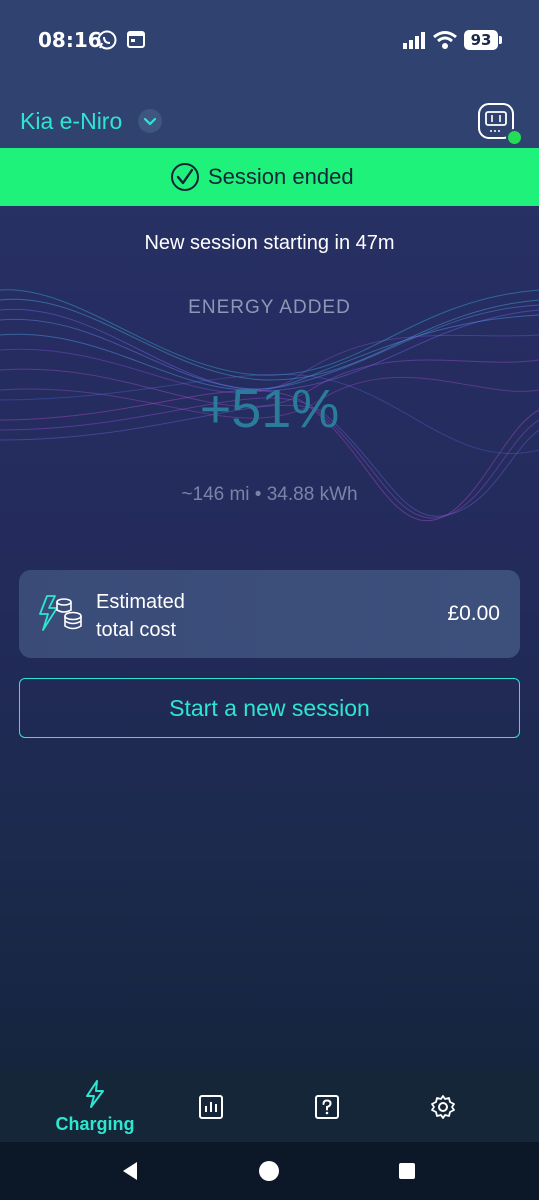  Describe the element at coordinates (269, 243) in the screenshot. I see `next-session-note: New session starting in 47m` at that location.